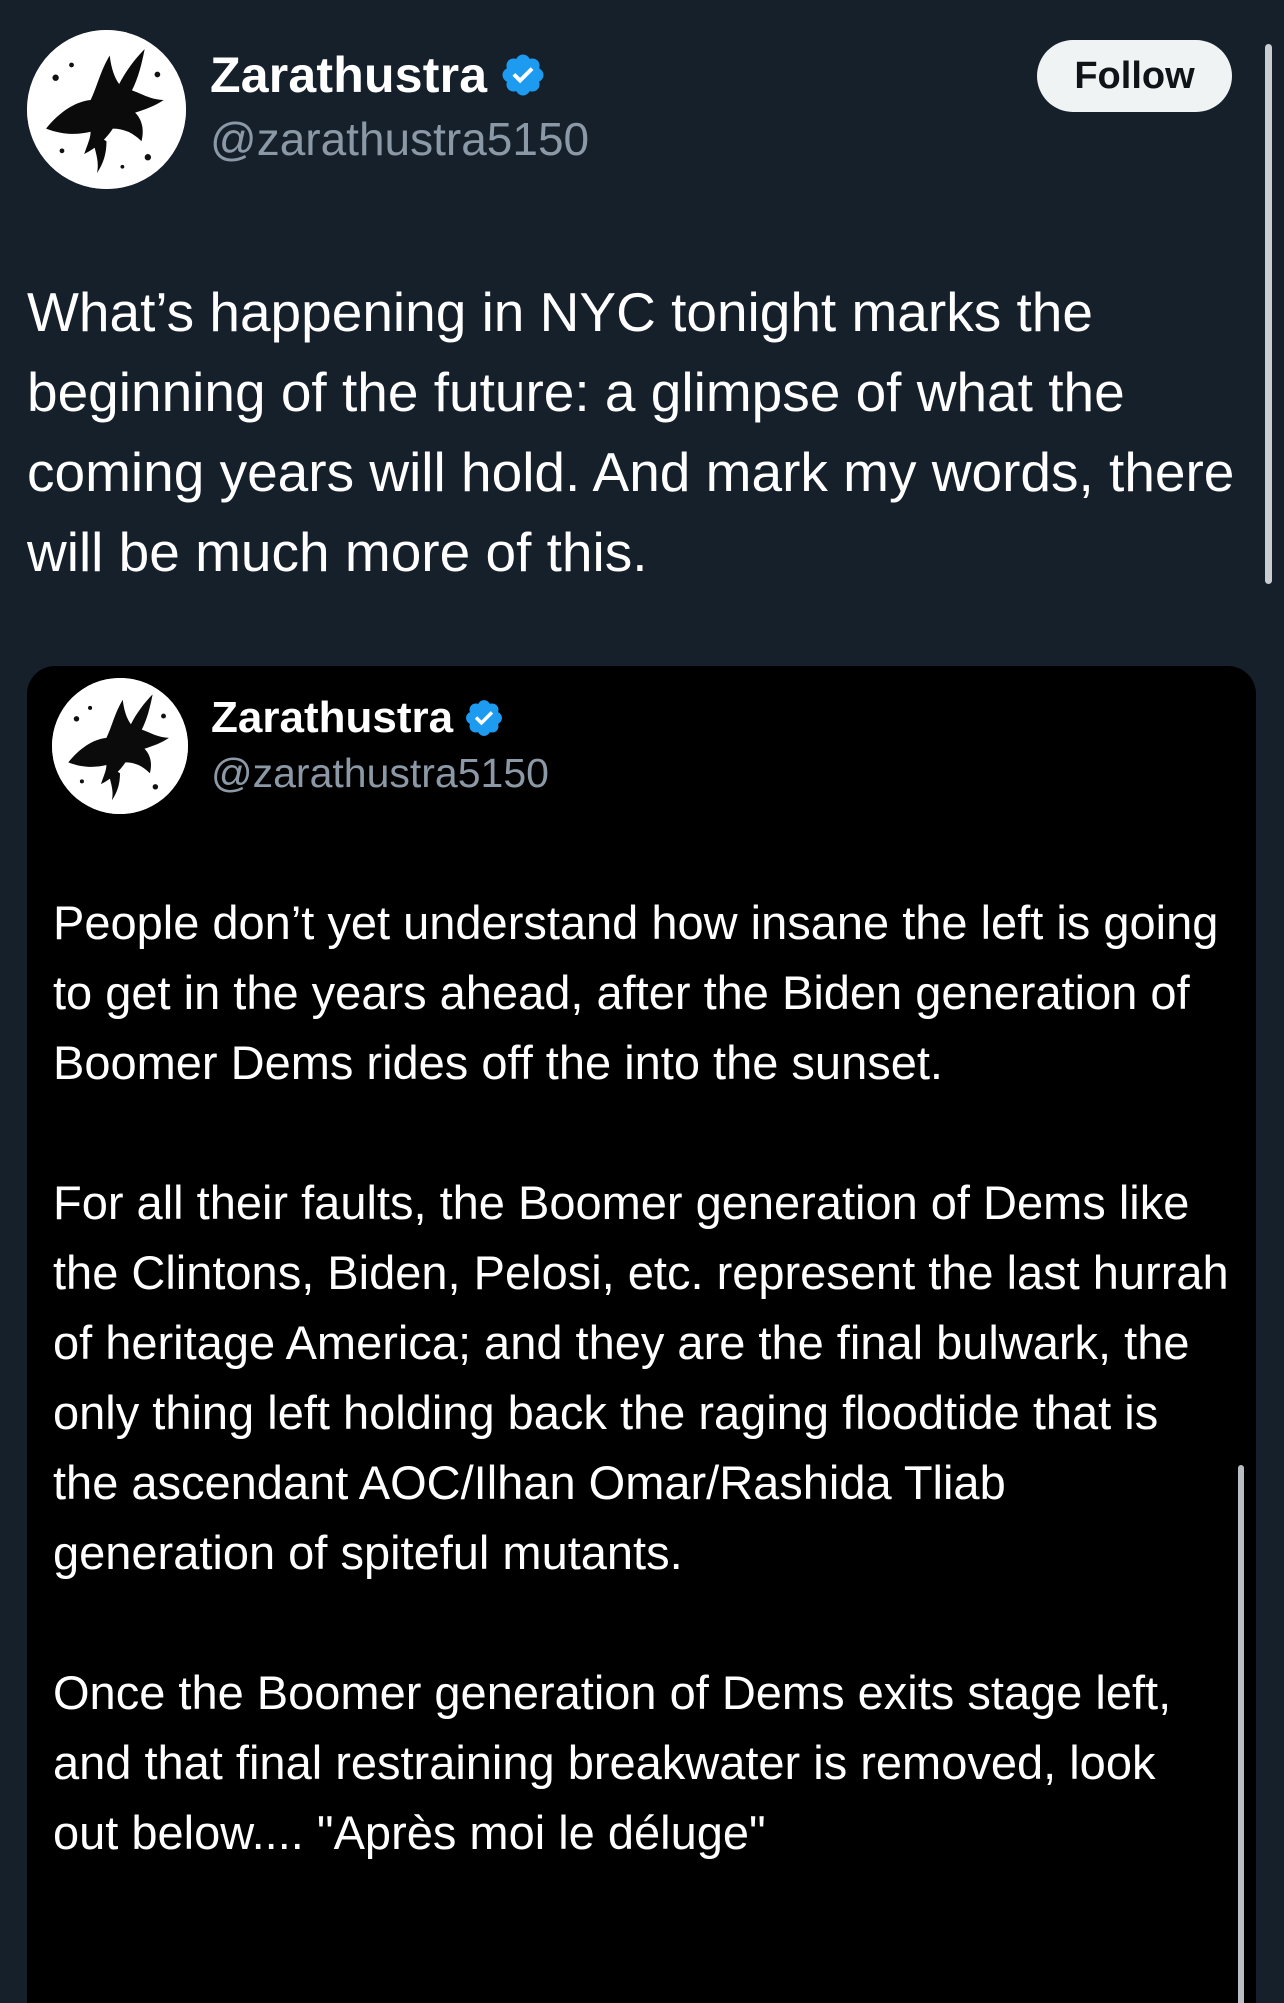  What do you see at coordinates (348, 75) in the screenshot?
I see `author-display-name: Zarathustra` at bounding box center [348, 75].